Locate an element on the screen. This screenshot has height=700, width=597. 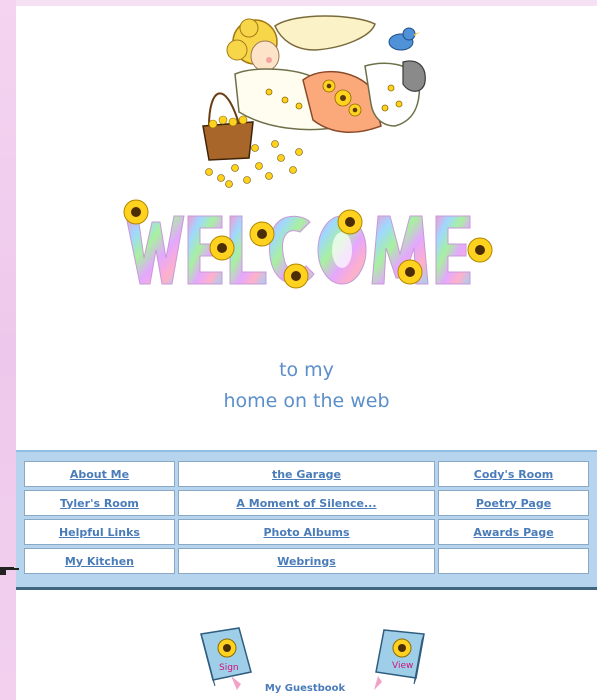
nav-link-the-garage: the Garage is located at coordinates (306, 474).